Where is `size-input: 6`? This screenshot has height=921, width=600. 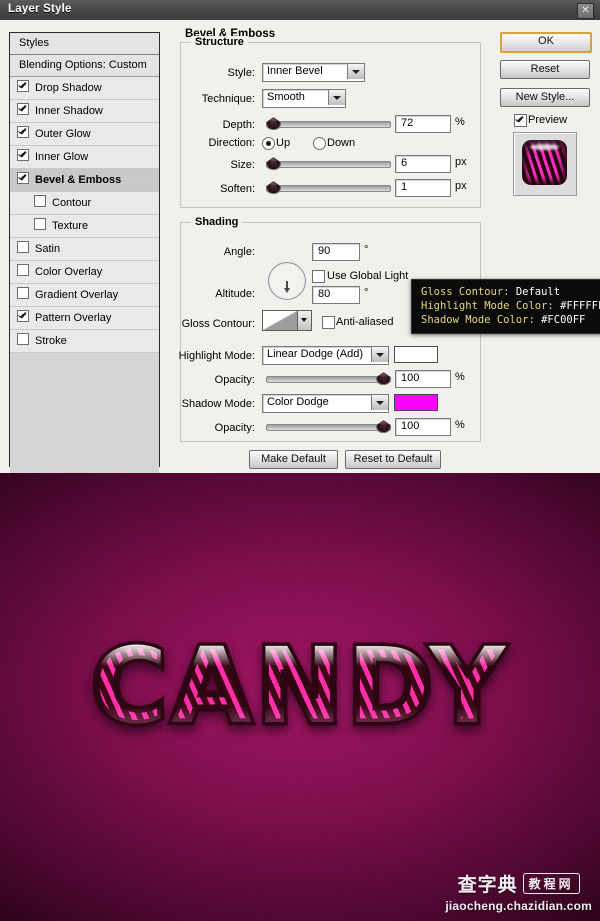
size-input: 6 is located at coordinates (423, 164).